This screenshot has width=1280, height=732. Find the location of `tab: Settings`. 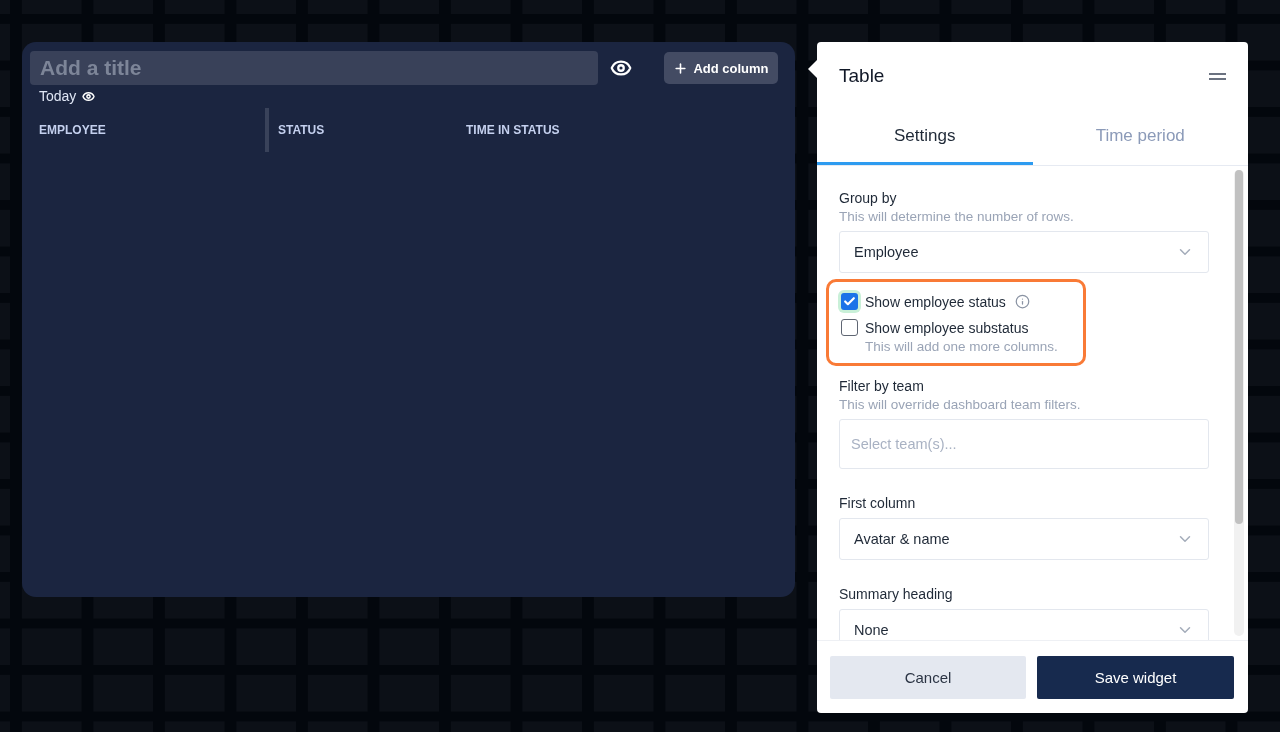

tab: Settings is located at coordinates (925, 137).